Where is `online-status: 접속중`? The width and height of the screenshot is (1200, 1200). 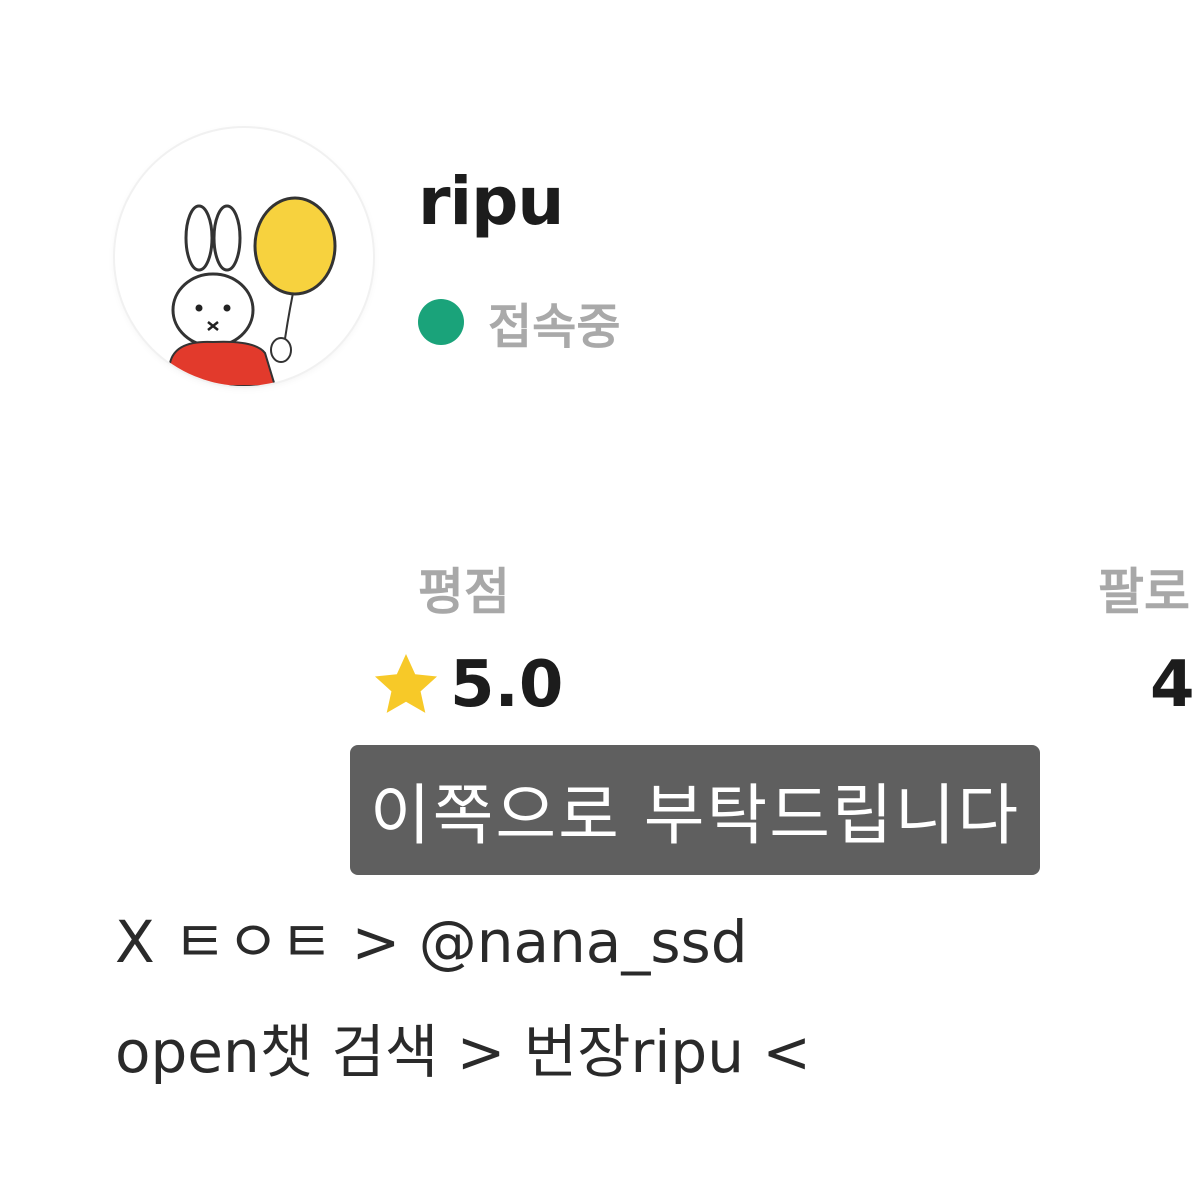 online-status: 접속중 is located at coordinates (519, 322).